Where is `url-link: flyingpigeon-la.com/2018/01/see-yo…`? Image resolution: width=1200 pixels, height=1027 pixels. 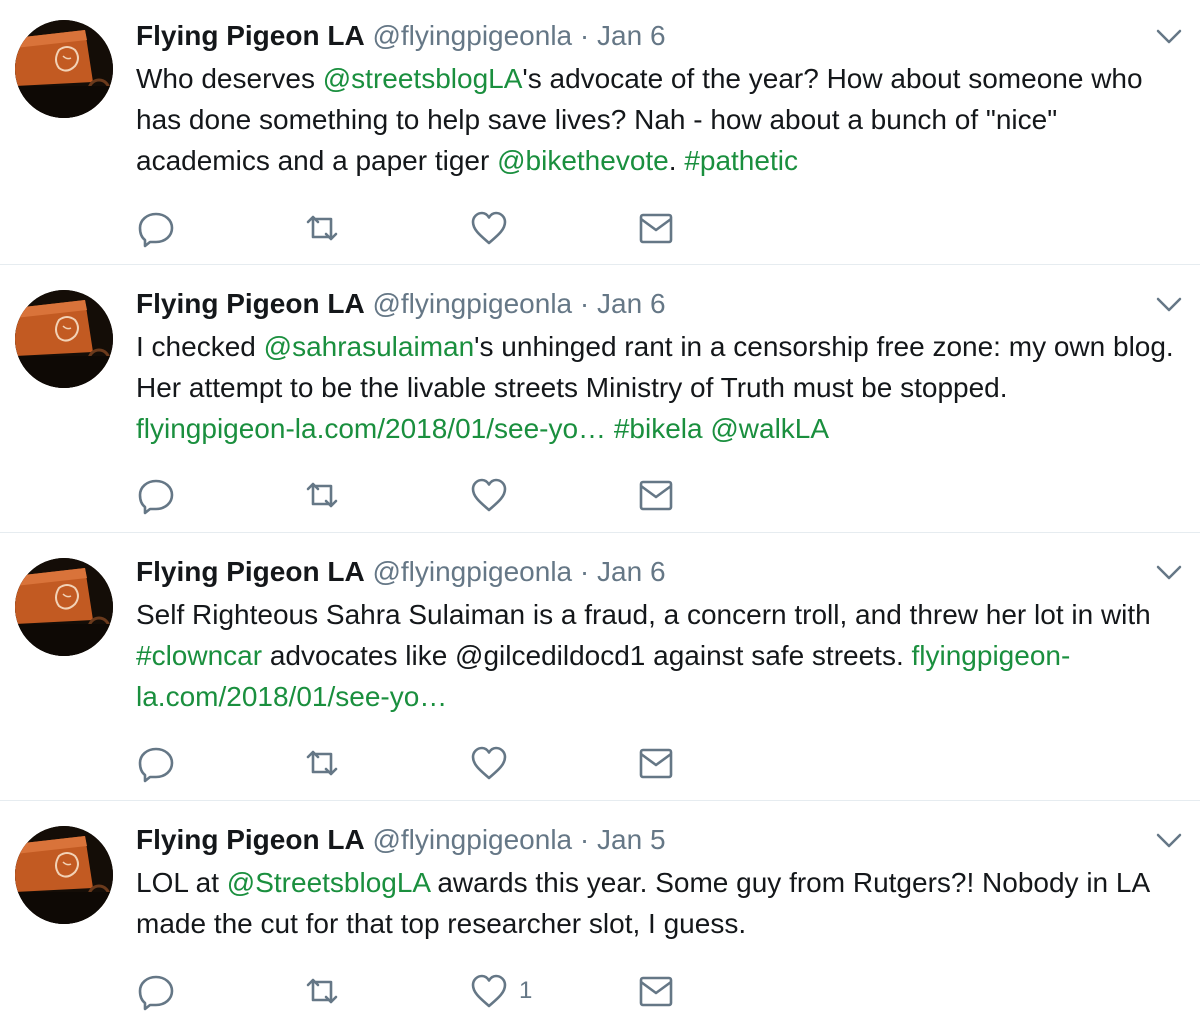
url-link: flyingpigeon-la.com/2018/01/see-yo… is located at coordinates (371, 428).